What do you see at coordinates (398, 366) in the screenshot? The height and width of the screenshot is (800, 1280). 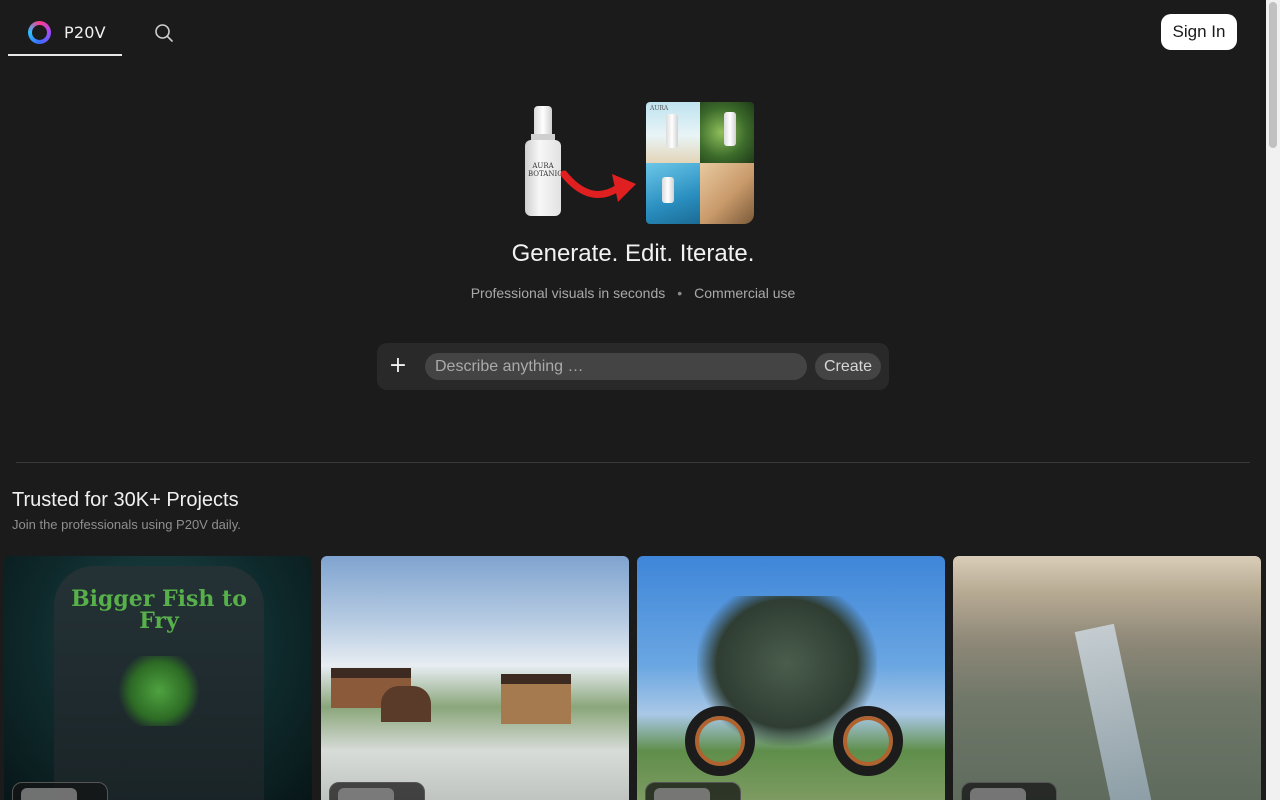 I see `add-attachment-button: +` at bounding box center [398, 366].